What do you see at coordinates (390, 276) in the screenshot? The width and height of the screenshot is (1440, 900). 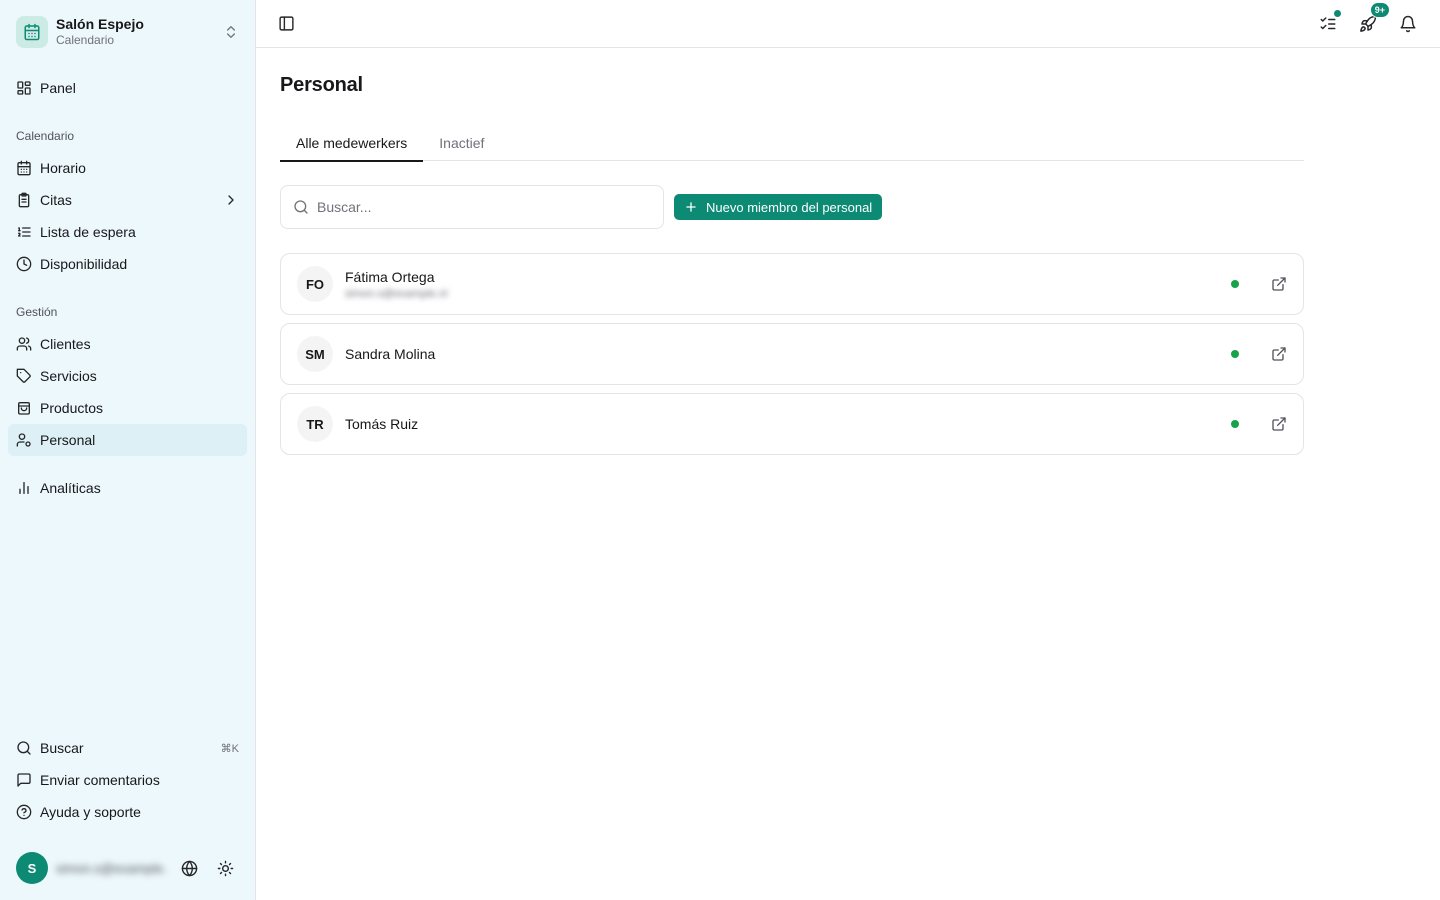 I see `staff-name: Fátima Ortega` at bounding box center [390, 276].